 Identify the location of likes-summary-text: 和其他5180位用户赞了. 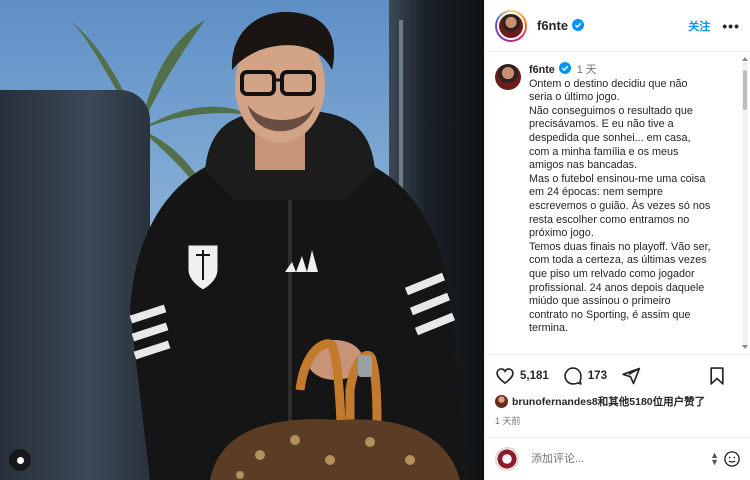
(651, 402).